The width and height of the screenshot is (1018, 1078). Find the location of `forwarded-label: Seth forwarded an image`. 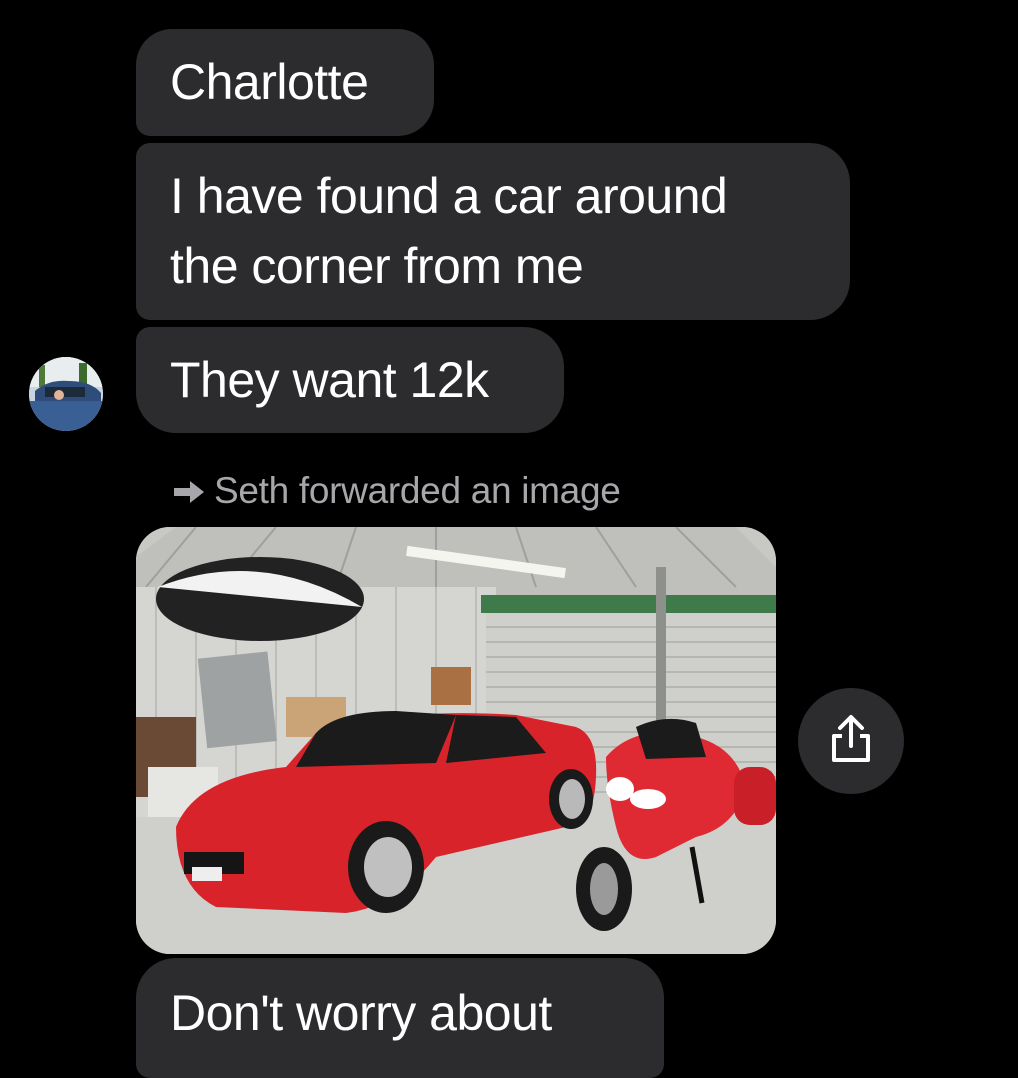

forwarded-label: Seth forwarded an image is located at coordinates (396, 492).